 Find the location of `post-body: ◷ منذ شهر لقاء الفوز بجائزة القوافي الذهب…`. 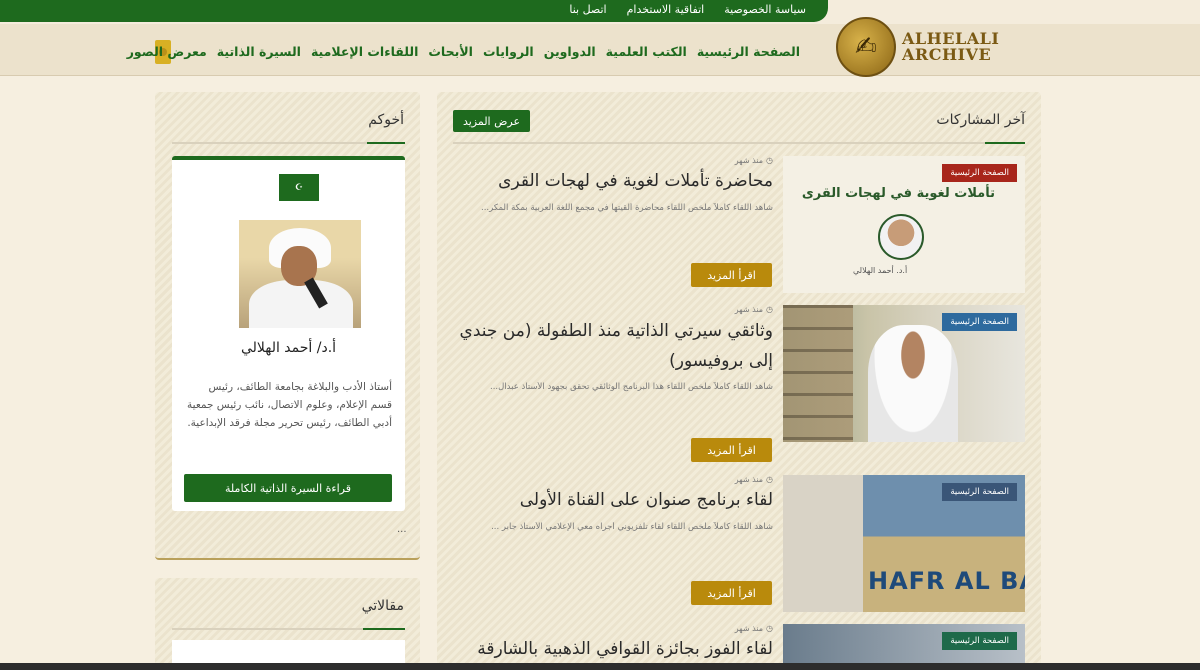

post-body: ◷ منذ شهر لقاء الفوز بجائزة القوافي الذهب… is located at coordinates (613, 643).